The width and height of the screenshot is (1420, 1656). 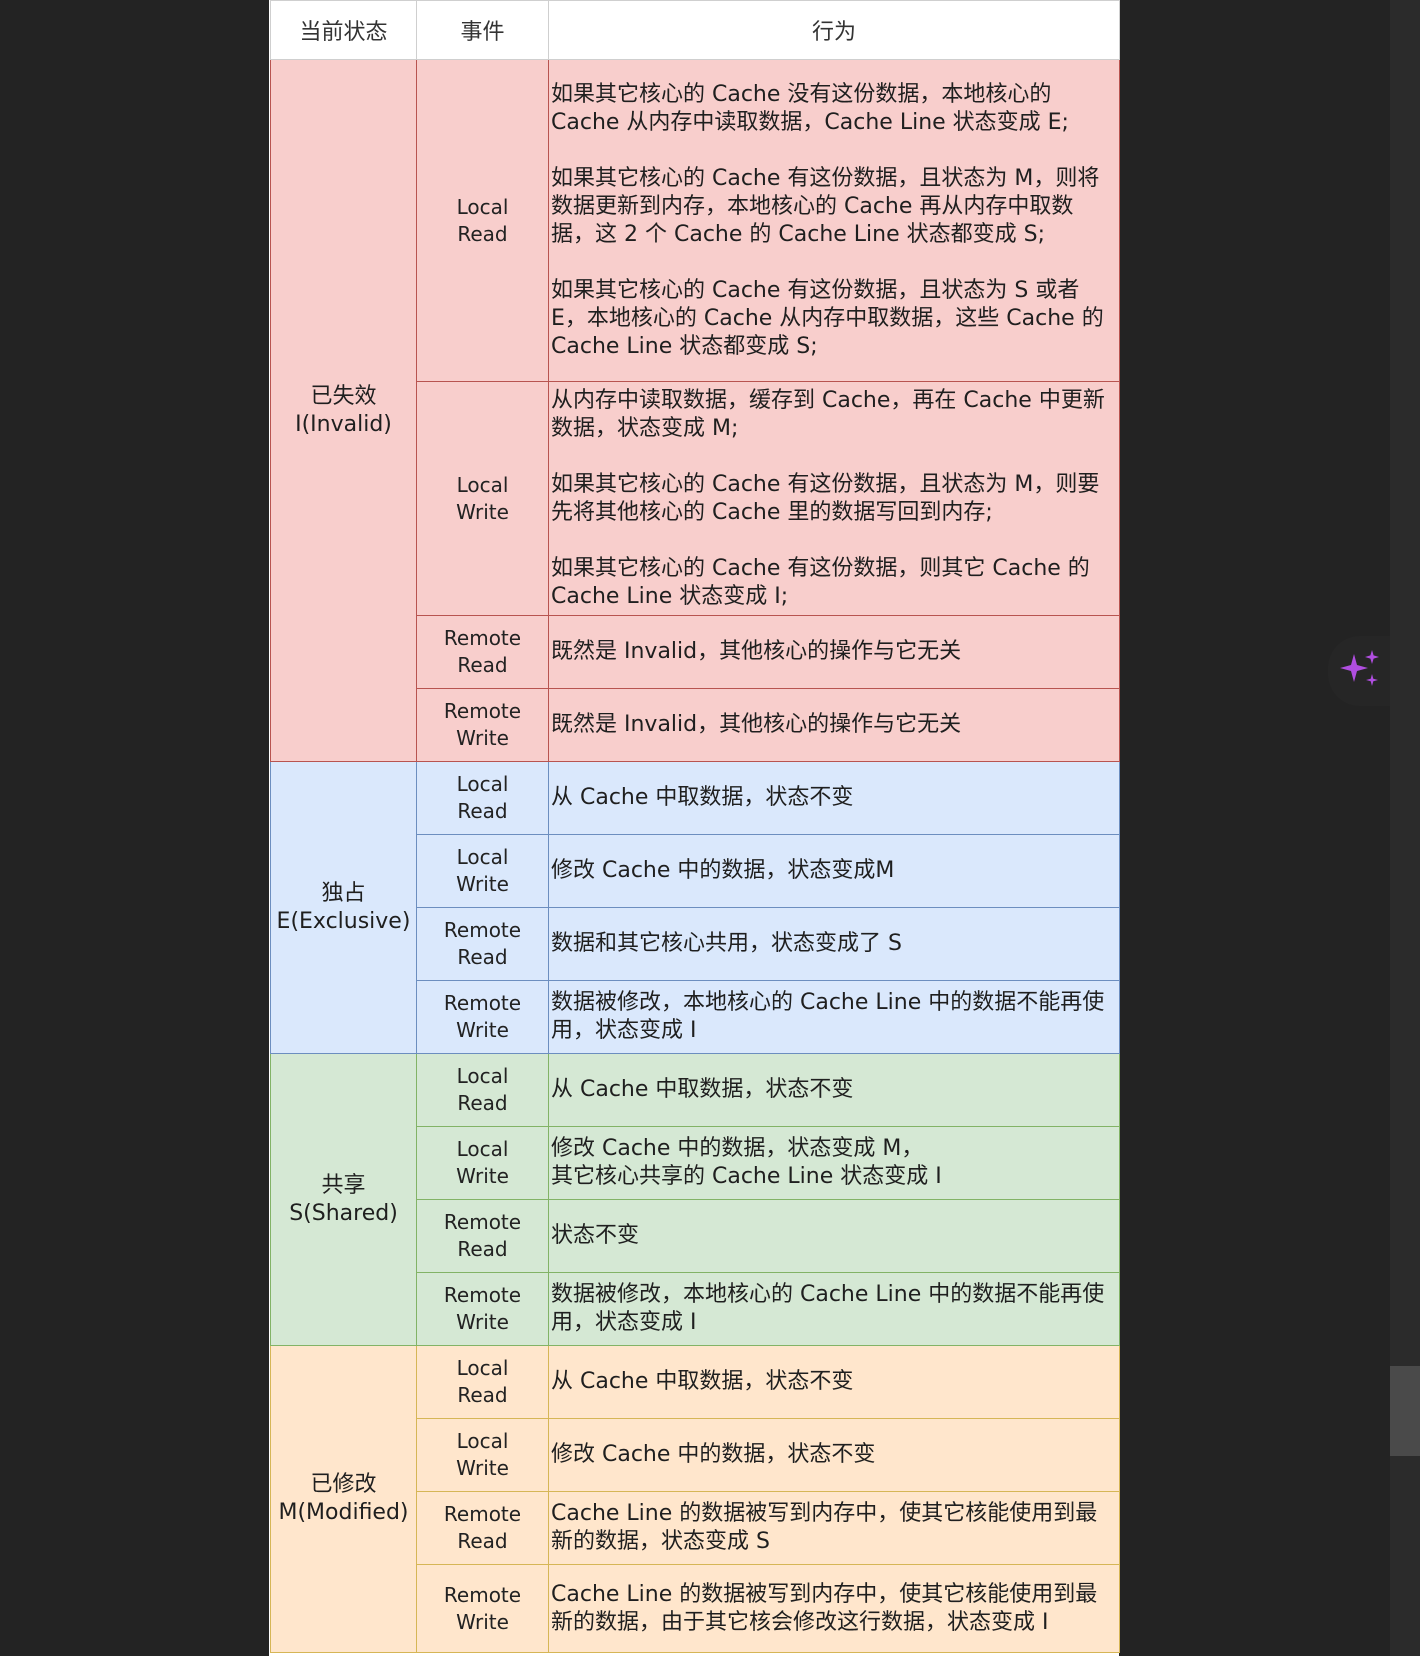 I want to click on header-action: 行为, so click(x=834, y=30).